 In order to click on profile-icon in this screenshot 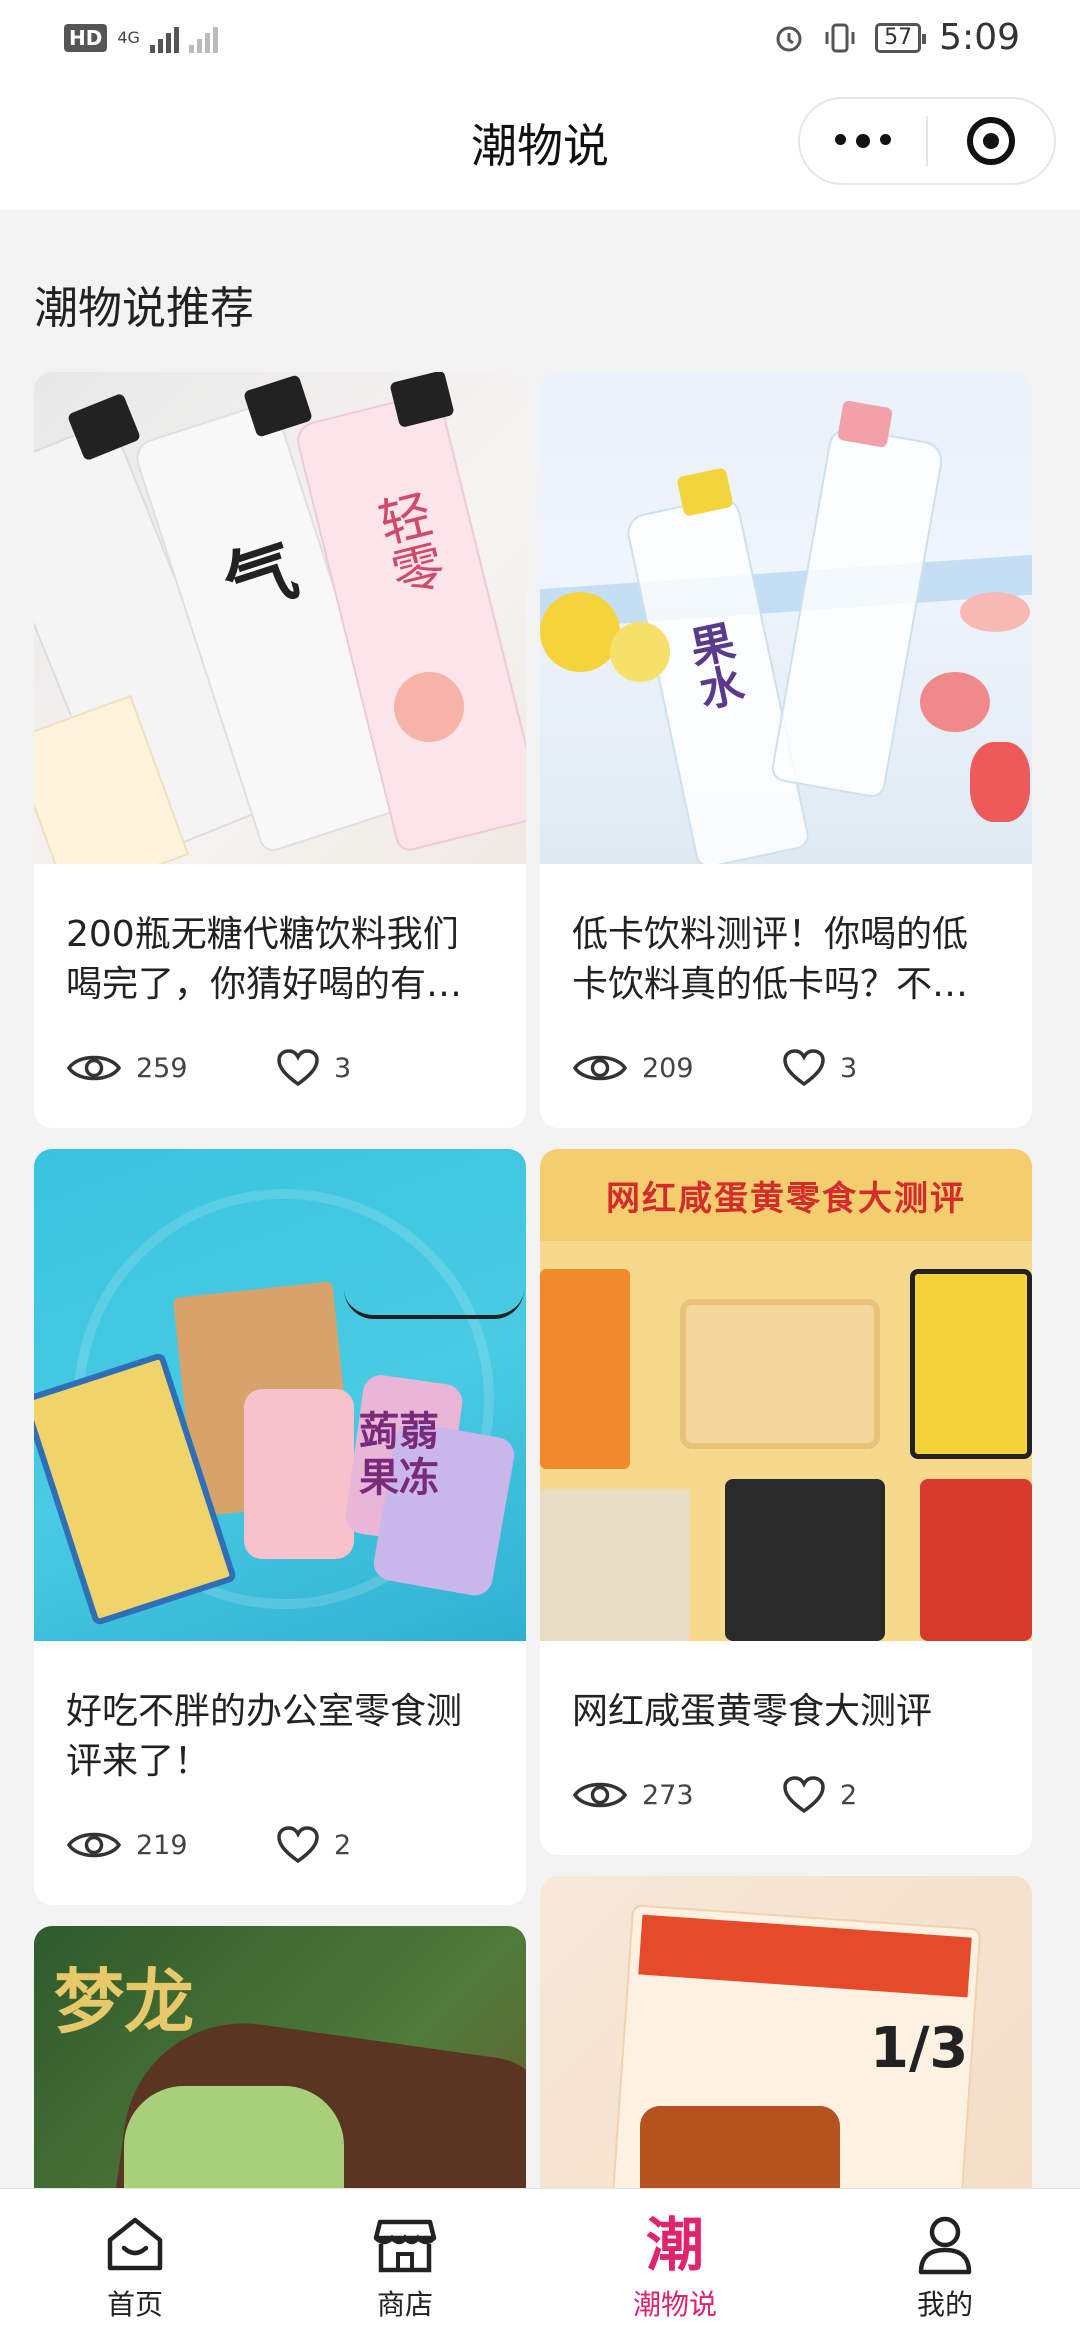, I will do `click(945, 2245)`.